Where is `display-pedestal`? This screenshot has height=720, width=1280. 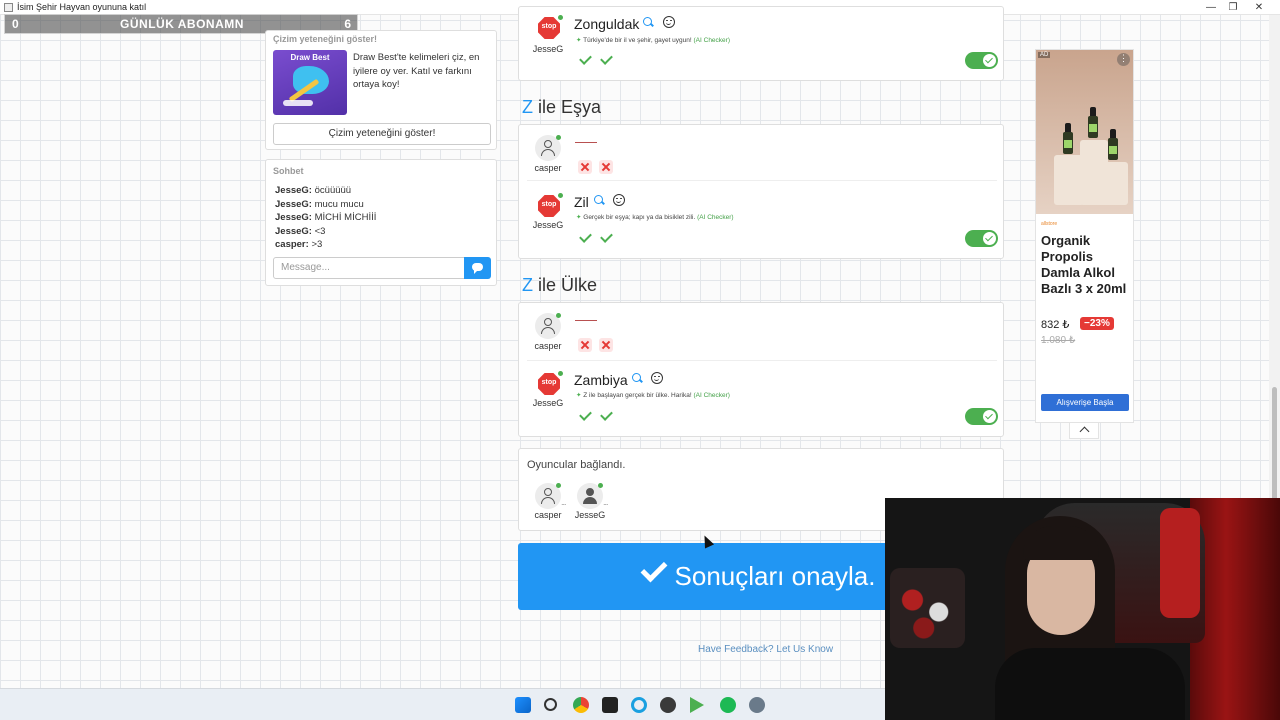 display-pedestal is located at coordinates (1113, 183).